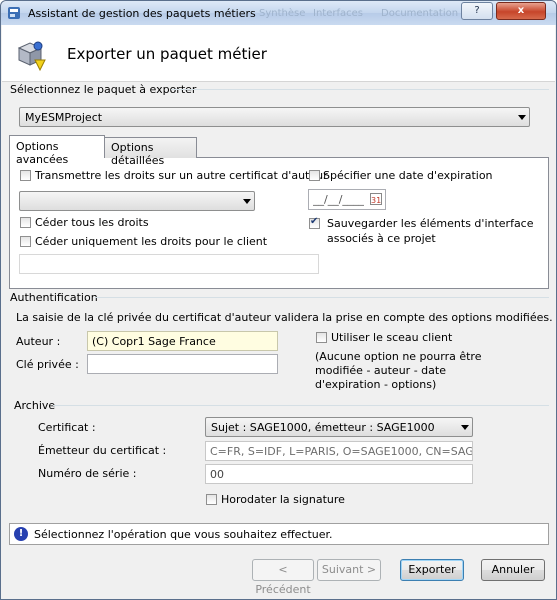 This screenshot has width=557, height=600. Describe the element at coordinates (14, 13) in the screenshot. I see `app-icon` at that location.